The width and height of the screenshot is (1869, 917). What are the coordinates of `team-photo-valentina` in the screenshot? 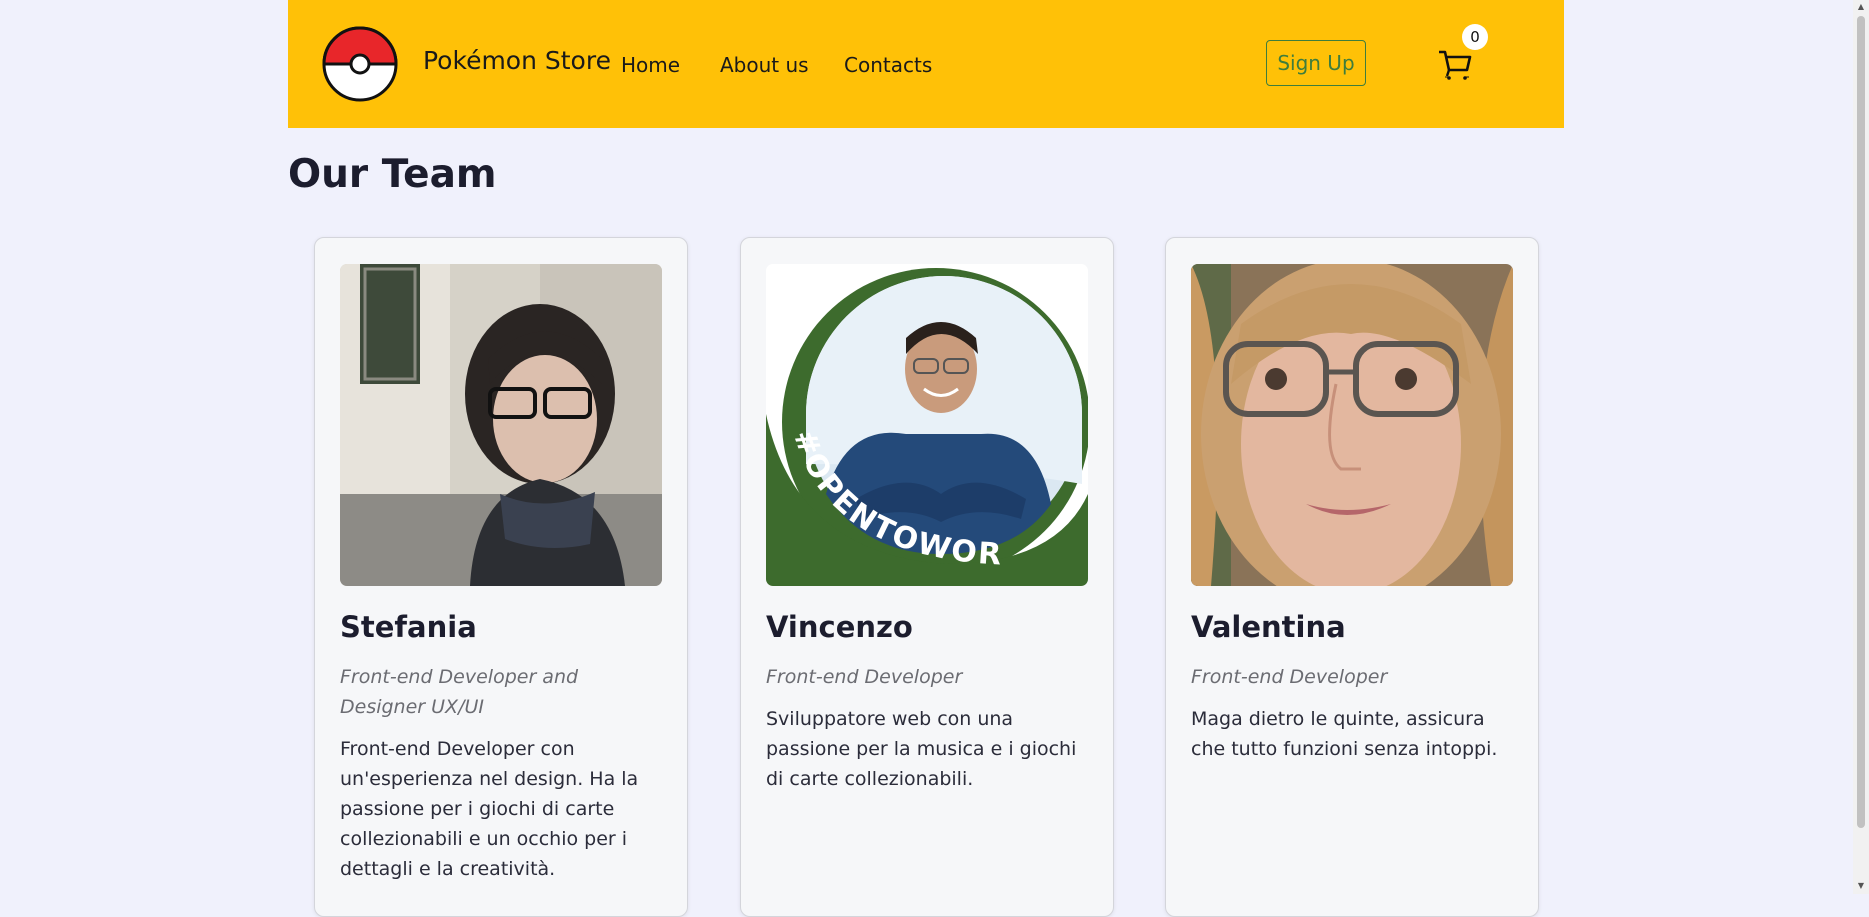 It's located at (1352, 425).